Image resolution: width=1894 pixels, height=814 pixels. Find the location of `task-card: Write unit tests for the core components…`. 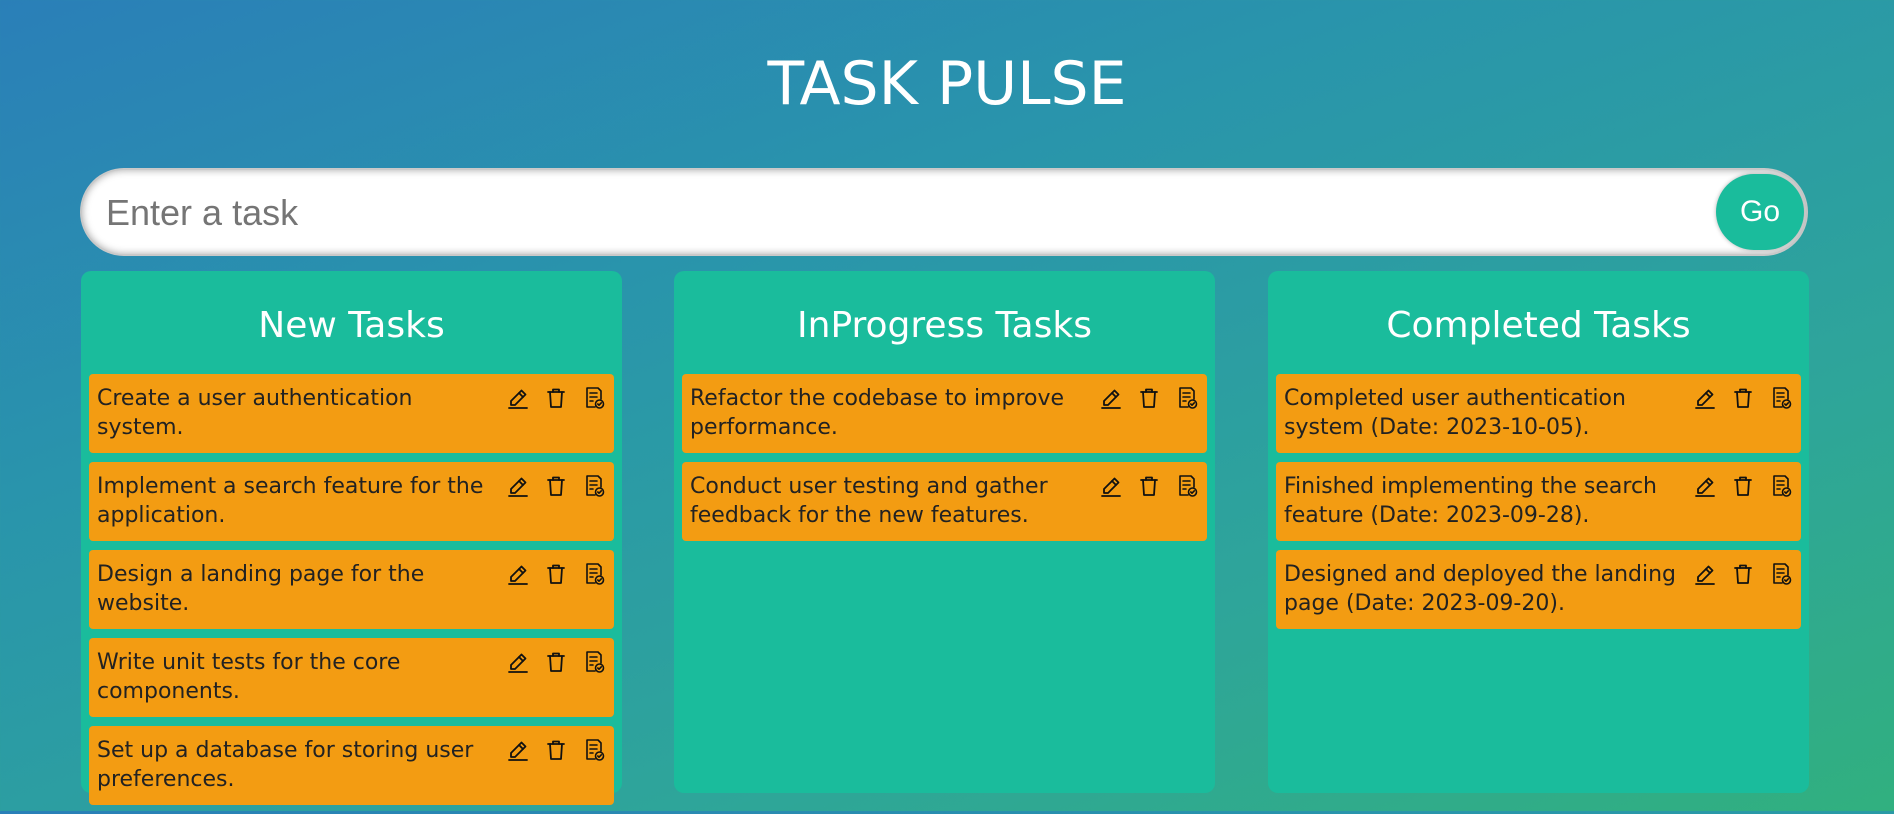

task-card: Write unit tests for the core components… is located at coordinates (351, 677).